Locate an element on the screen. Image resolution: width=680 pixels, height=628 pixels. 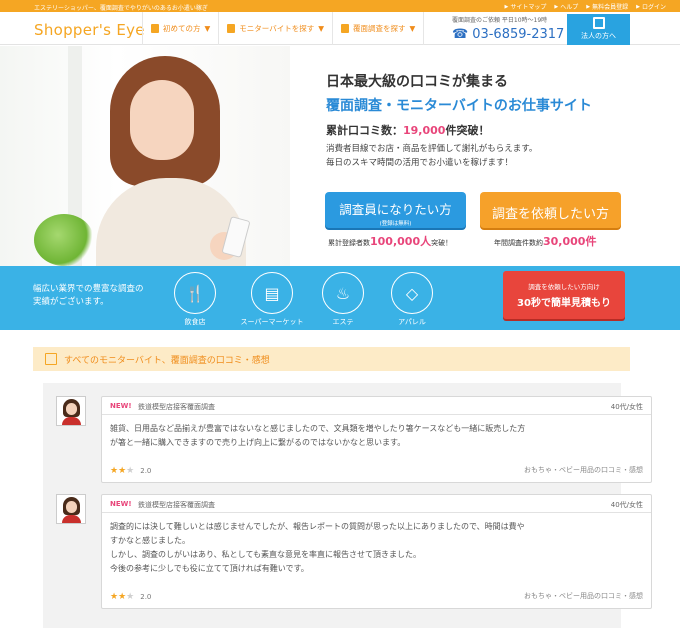
category-restaurant: 🍴 飲食店 is located at coordinates (195, 299).